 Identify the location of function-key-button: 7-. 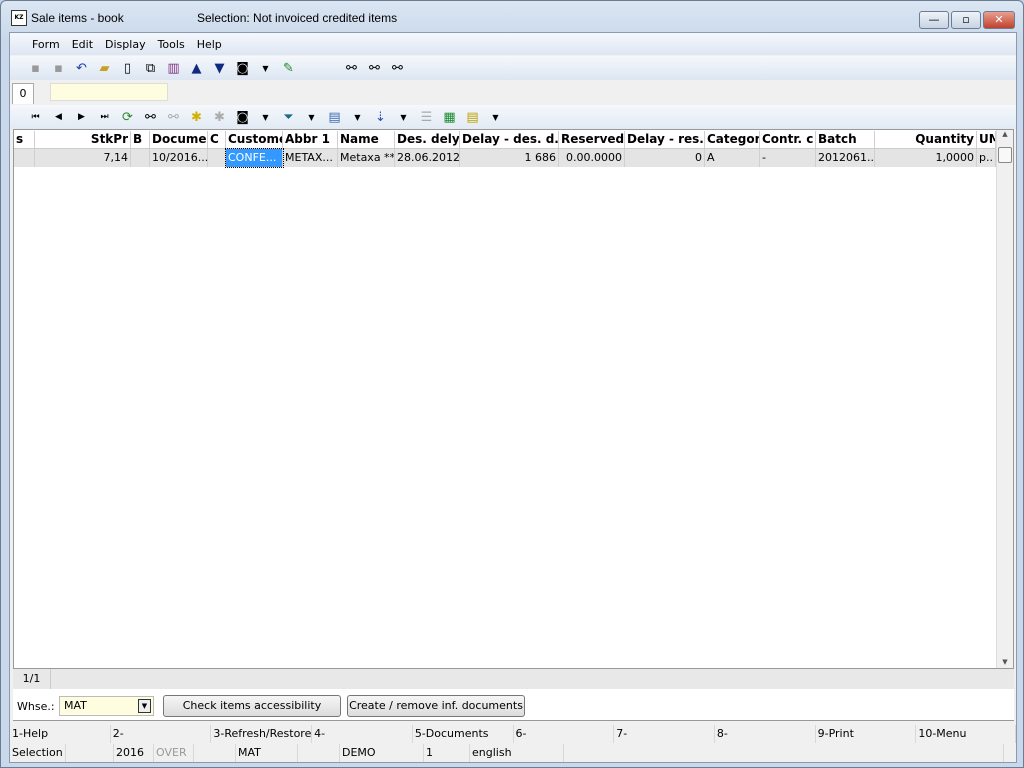
(664, 734).